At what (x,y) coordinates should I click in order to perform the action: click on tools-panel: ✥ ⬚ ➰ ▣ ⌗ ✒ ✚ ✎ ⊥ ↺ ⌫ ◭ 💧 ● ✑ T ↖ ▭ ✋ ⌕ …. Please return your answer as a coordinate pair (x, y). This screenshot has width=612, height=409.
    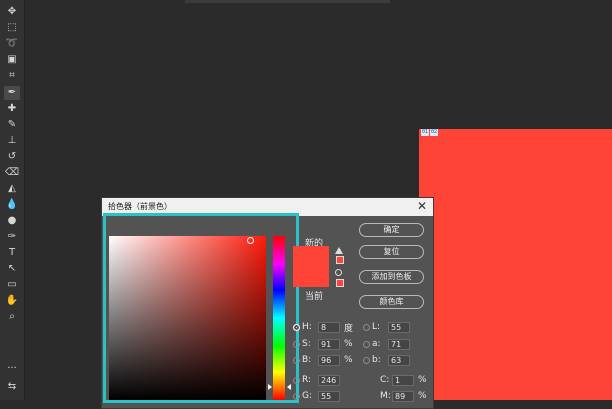
    Looking at the image, I should click on (12, 200).